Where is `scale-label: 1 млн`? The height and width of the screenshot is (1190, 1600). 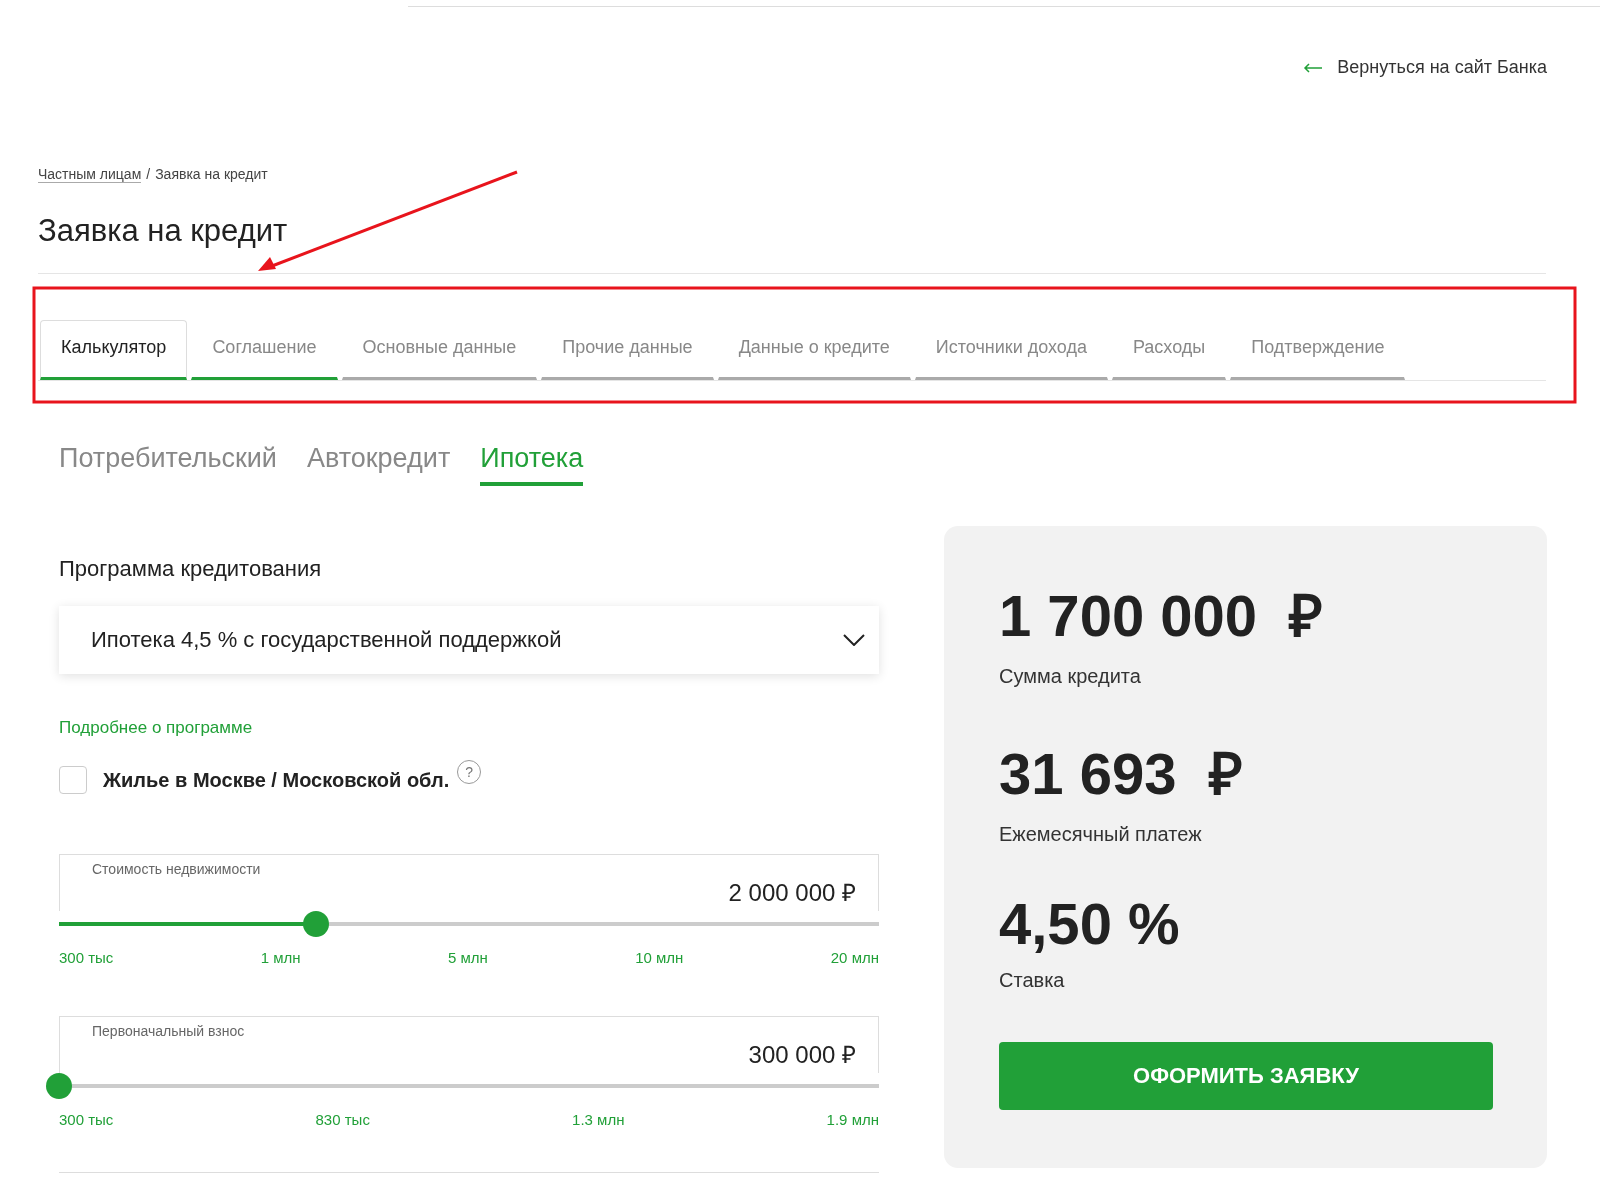
scale-label: 1 млн is located at coordinates (280, 957).